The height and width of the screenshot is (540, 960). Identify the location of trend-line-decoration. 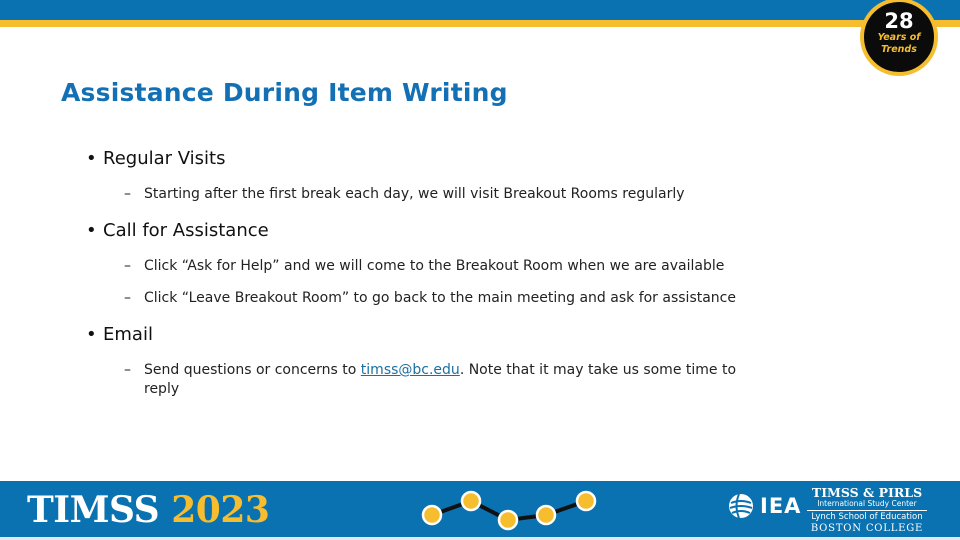
(509, 510).